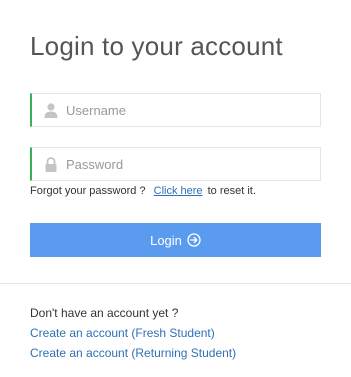  I want to click on login-label: Login, so click(166, 240).